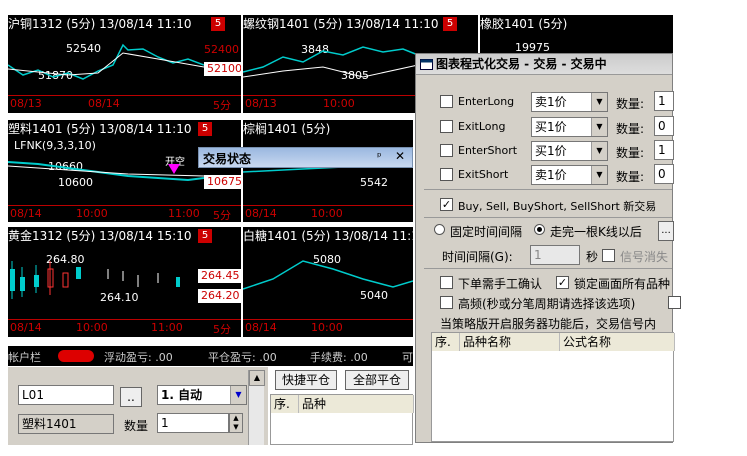 This screenshot has height=456, width=747. I want to click on panel-title: 螺纹钢1401 (5分) 13/08/14 11:10, so click(341, 24).